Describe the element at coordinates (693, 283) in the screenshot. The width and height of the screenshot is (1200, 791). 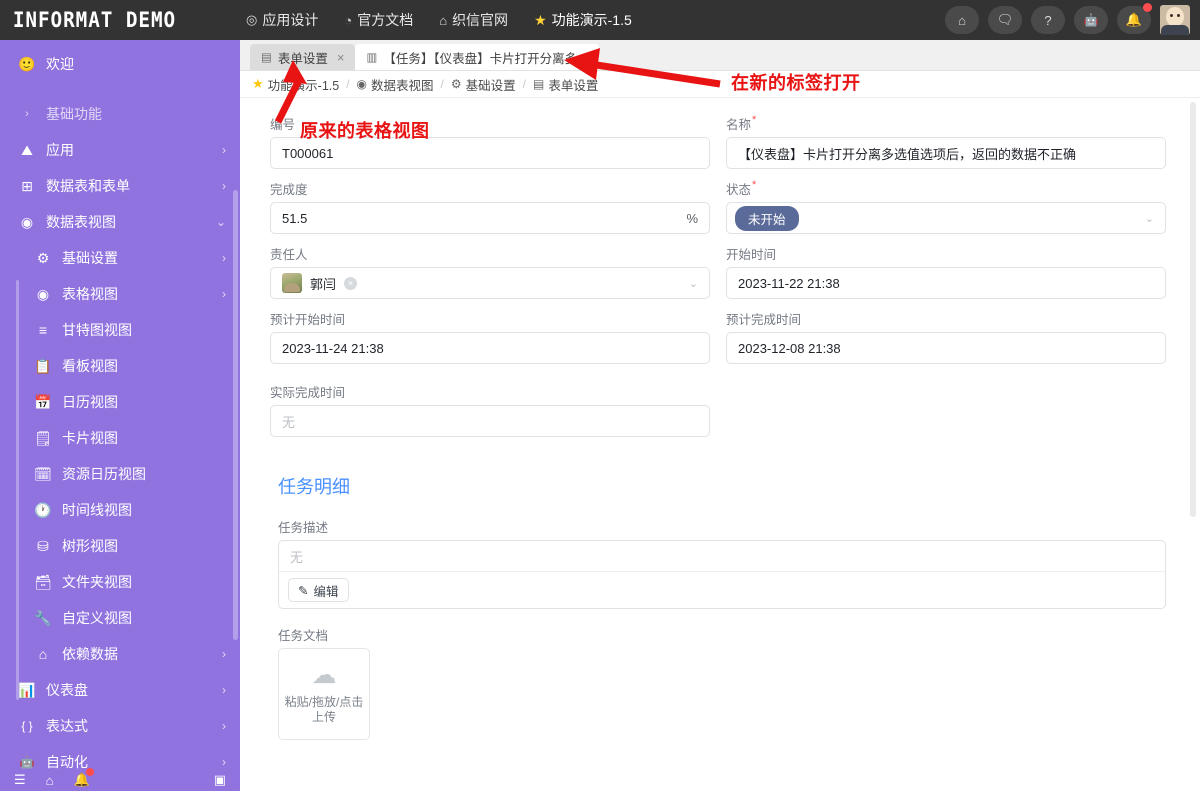
I see `chevron-down-icon: ⌄` at that location.